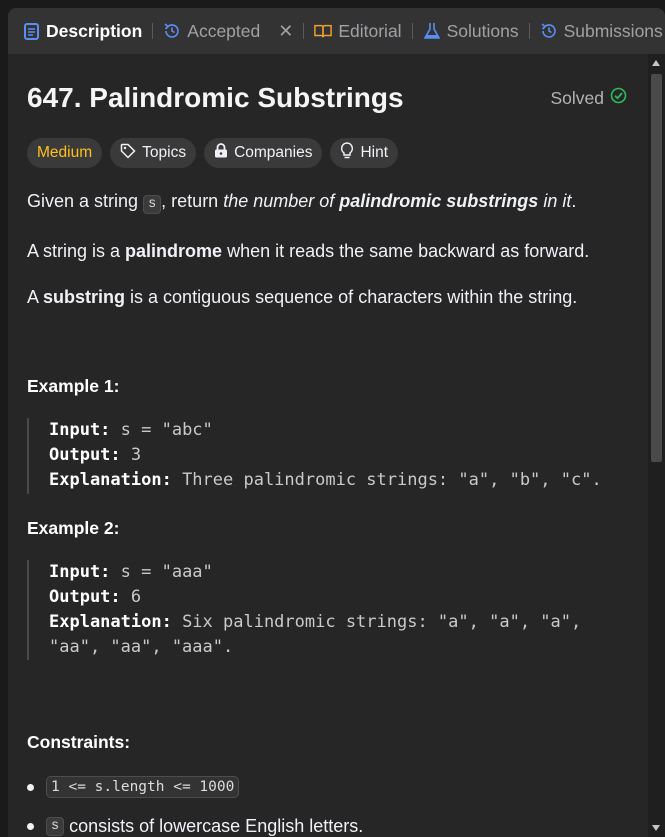  Describe the element at coordinates (370, 30) in the screenshot. I see `tab-label: Editorial` at that location.